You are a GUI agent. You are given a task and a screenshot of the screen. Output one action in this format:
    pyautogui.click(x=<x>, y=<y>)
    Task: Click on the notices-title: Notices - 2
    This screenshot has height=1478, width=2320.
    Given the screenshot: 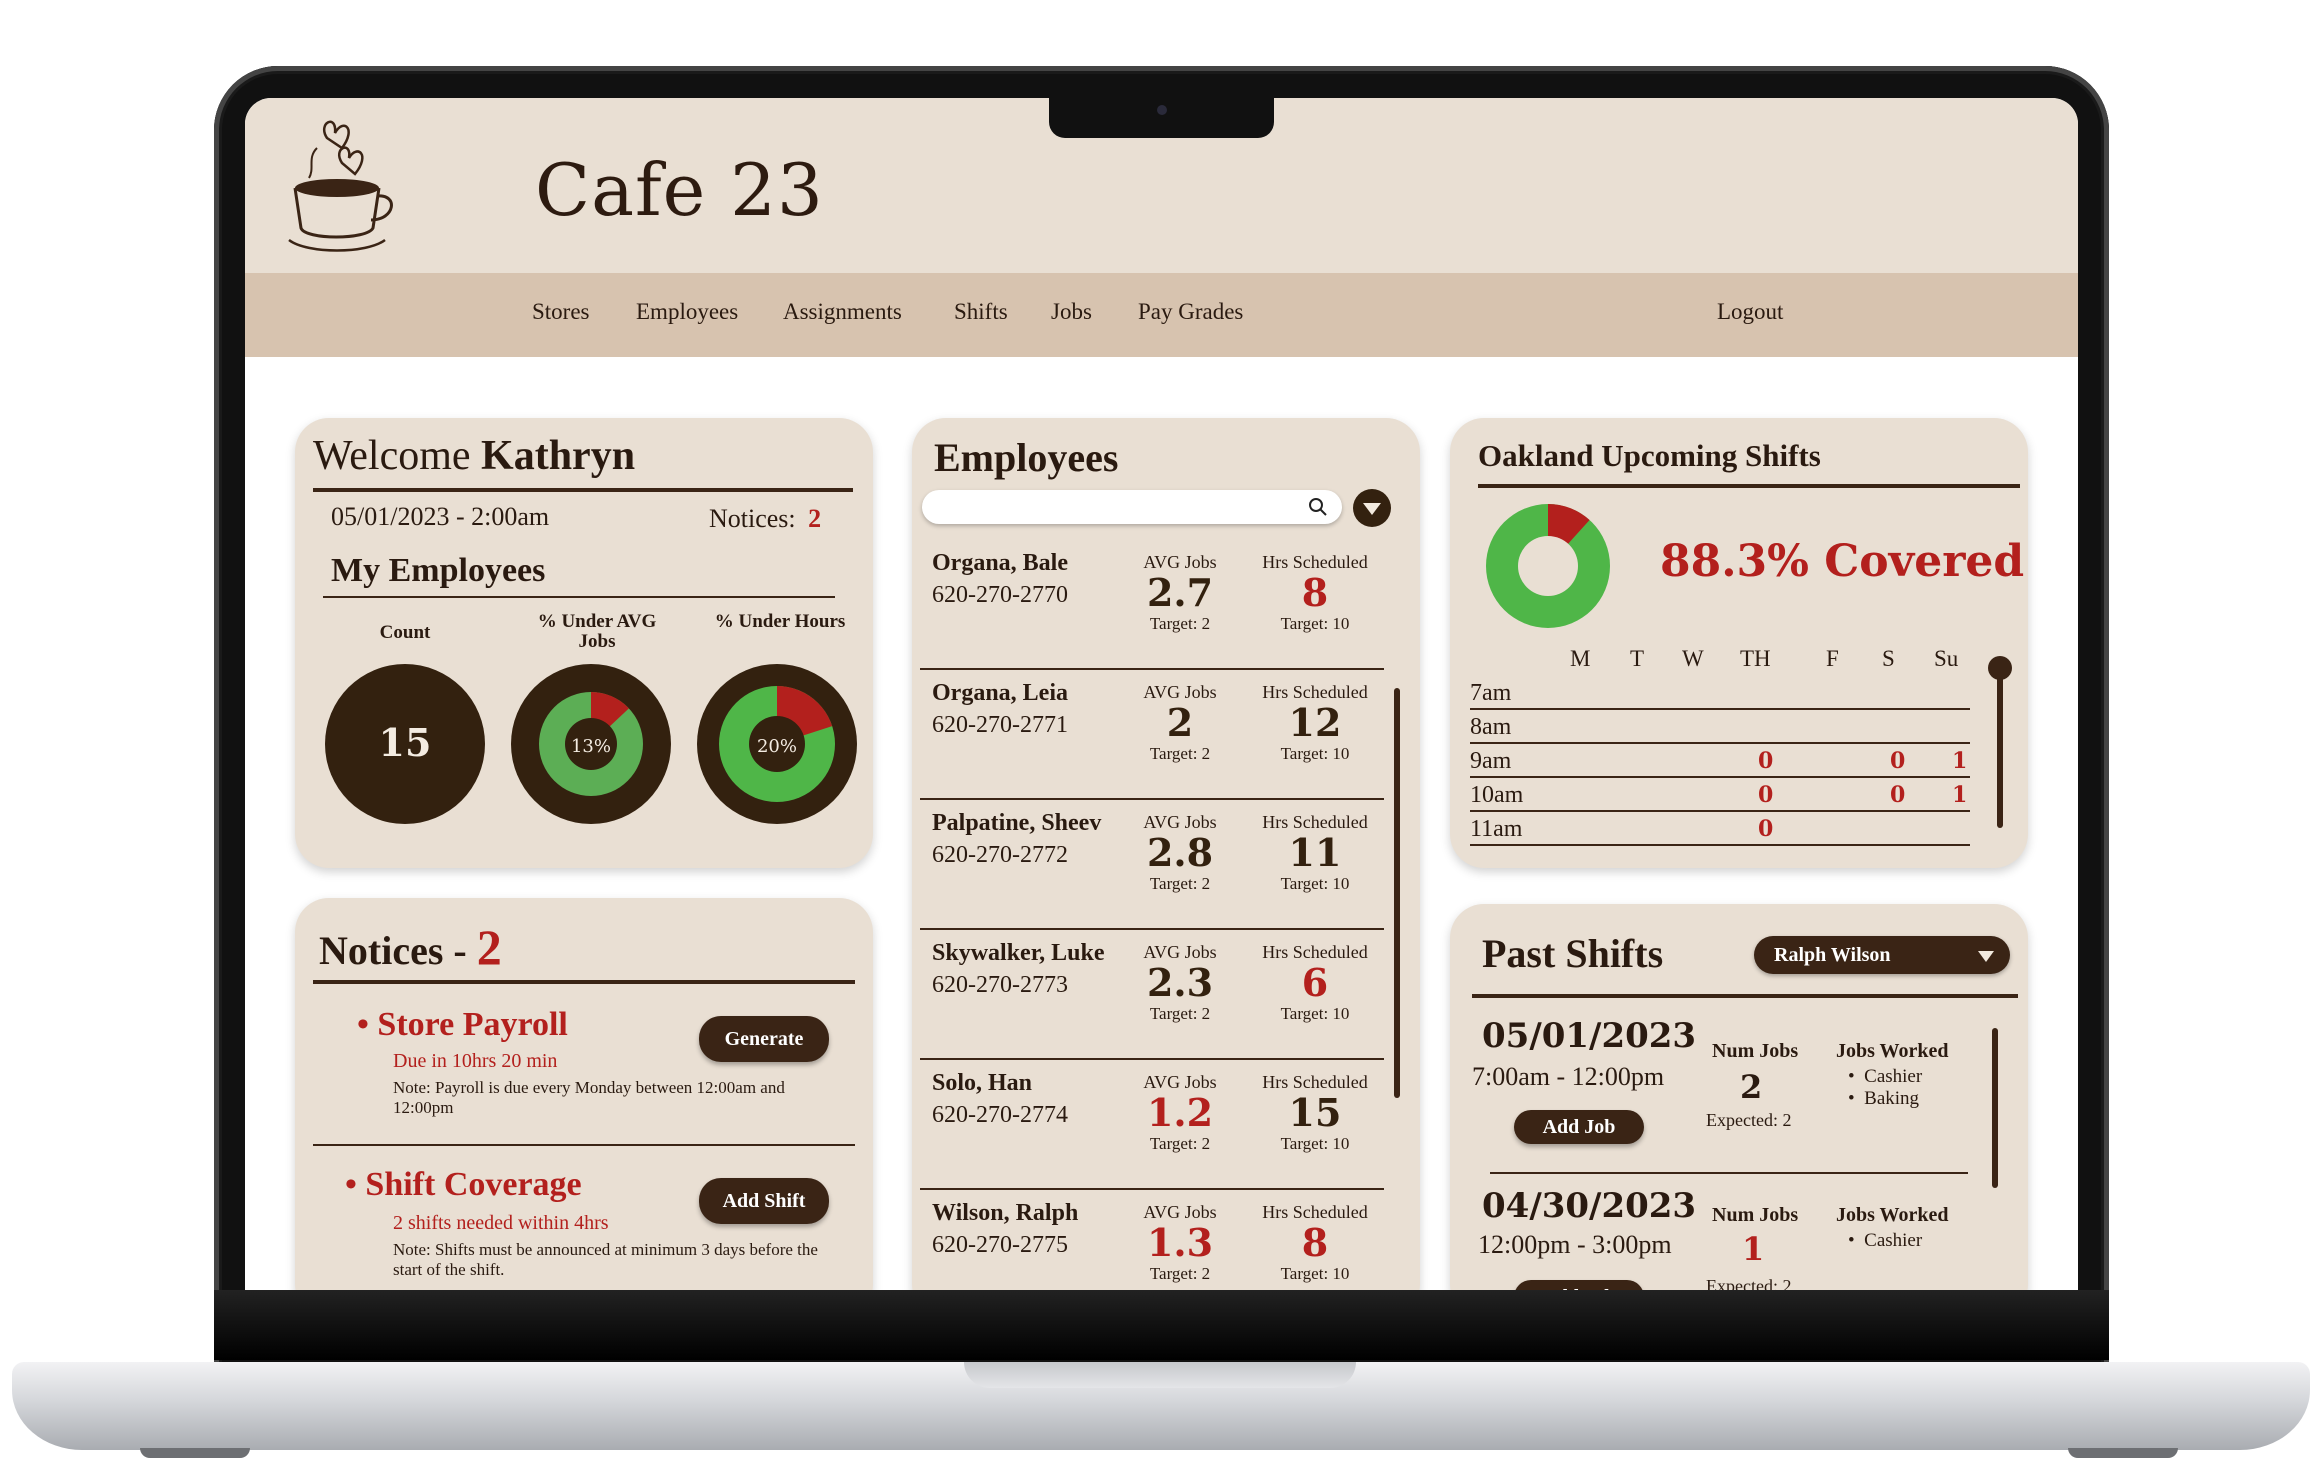 What is the action you would take?
    pyautogui.click(x=410, y=947)
    